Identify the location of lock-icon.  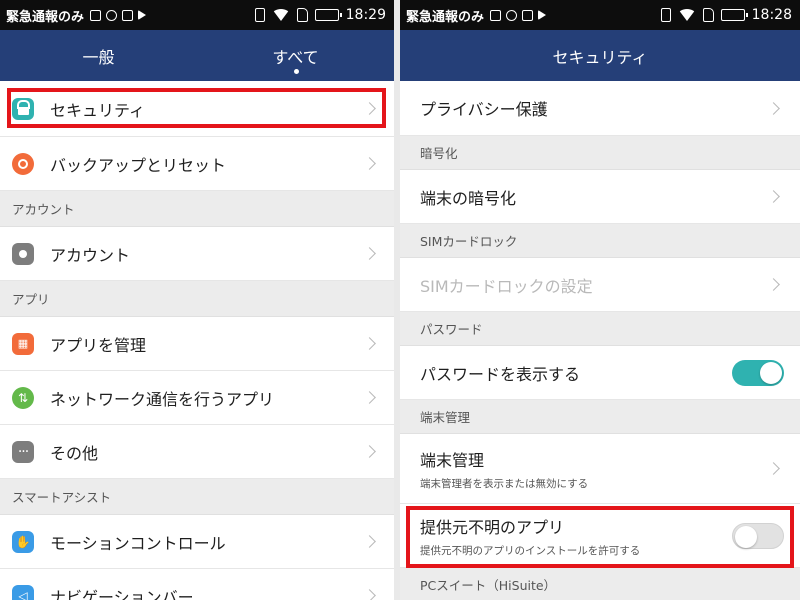
(23, 108).